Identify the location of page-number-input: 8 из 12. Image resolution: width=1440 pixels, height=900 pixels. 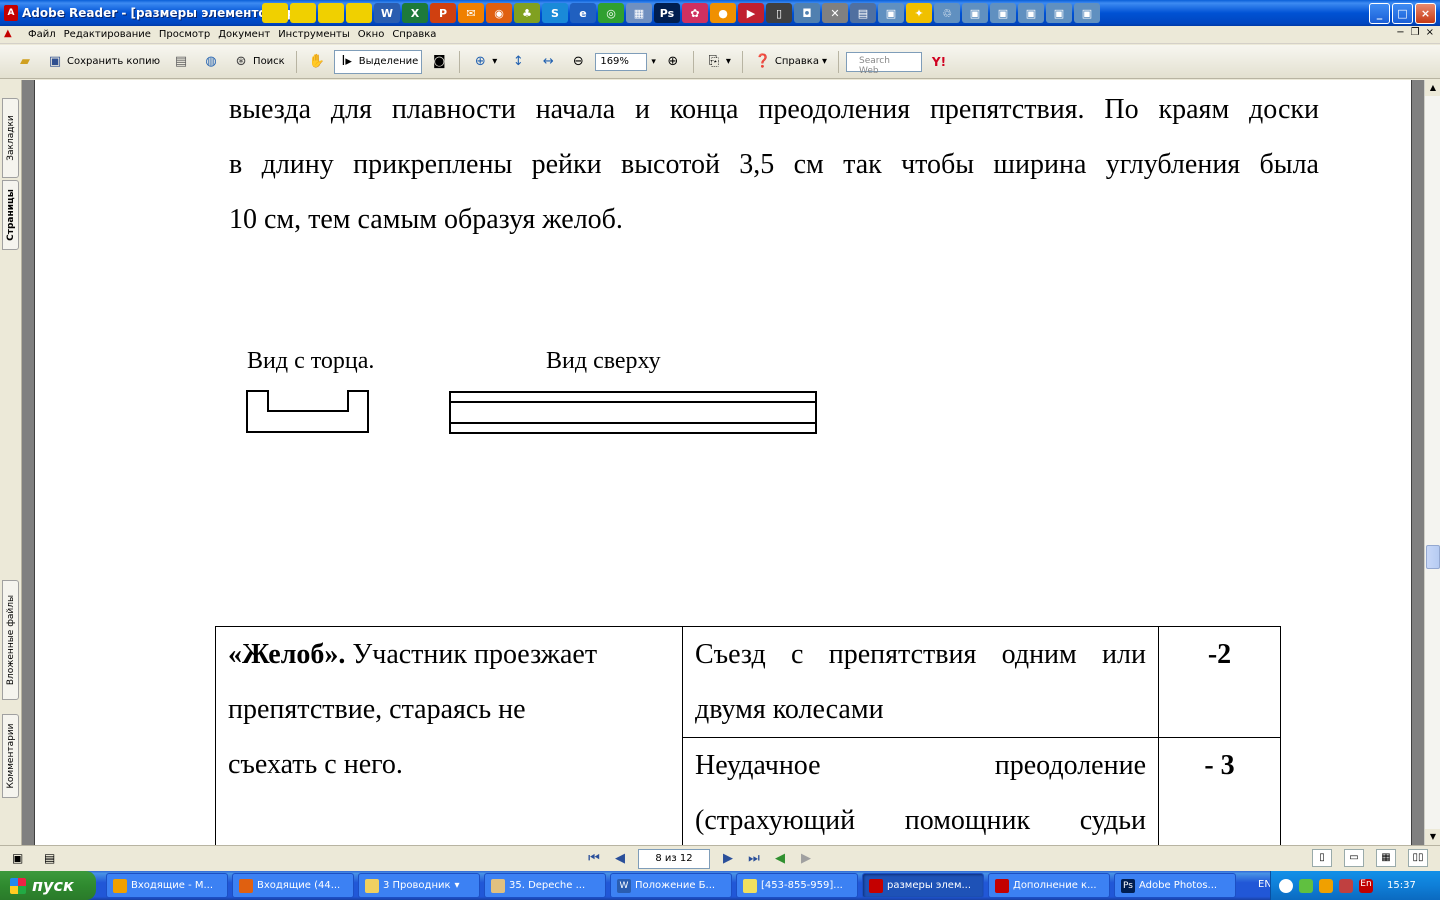
(674, 859).